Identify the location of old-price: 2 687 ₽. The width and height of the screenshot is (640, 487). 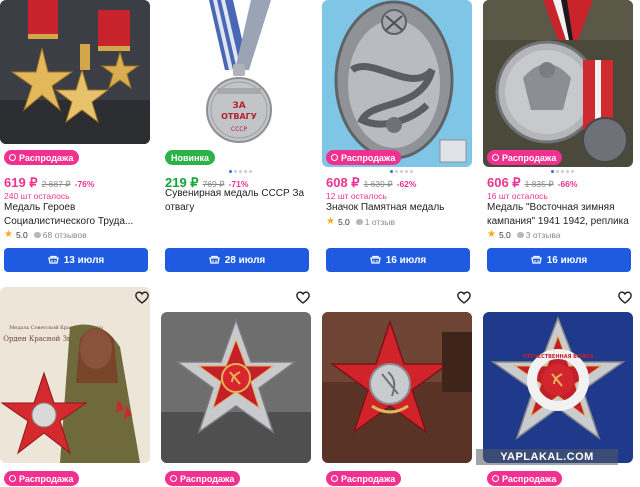
(56, 184).